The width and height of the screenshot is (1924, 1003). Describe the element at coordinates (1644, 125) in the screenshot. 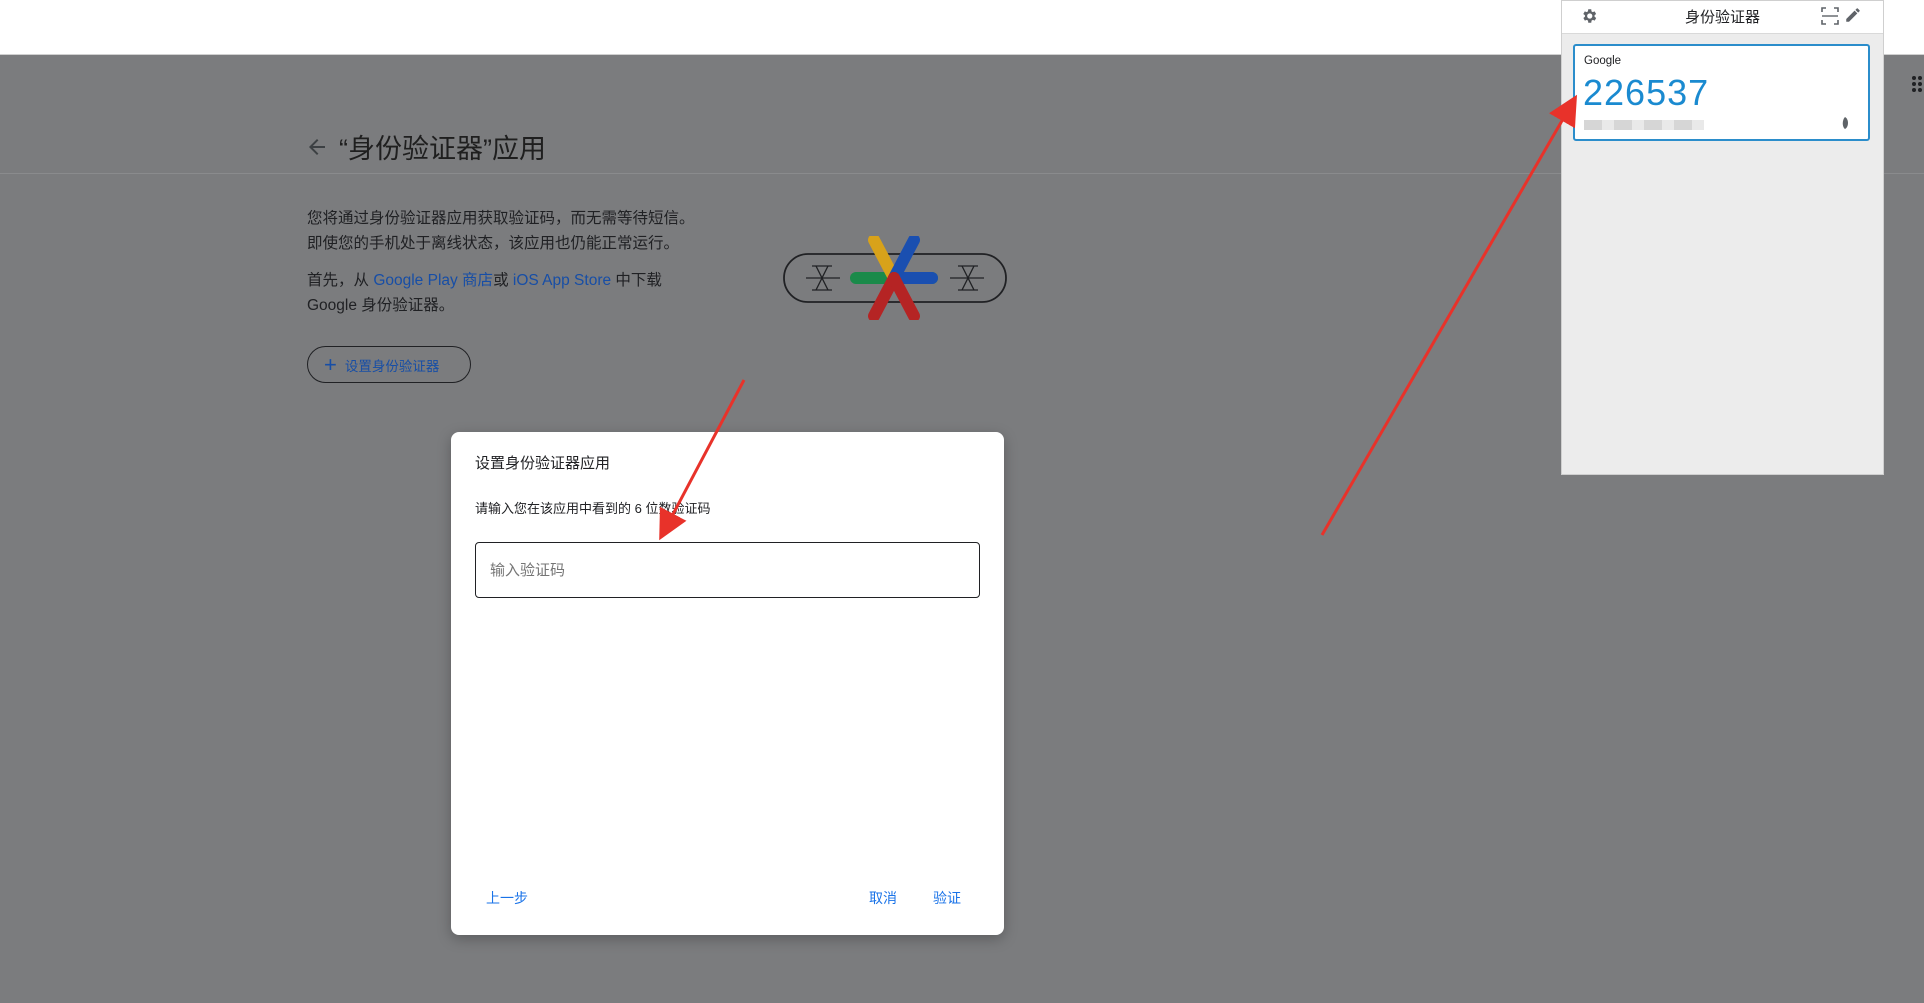

I see `otp-account-blurred` at that location.